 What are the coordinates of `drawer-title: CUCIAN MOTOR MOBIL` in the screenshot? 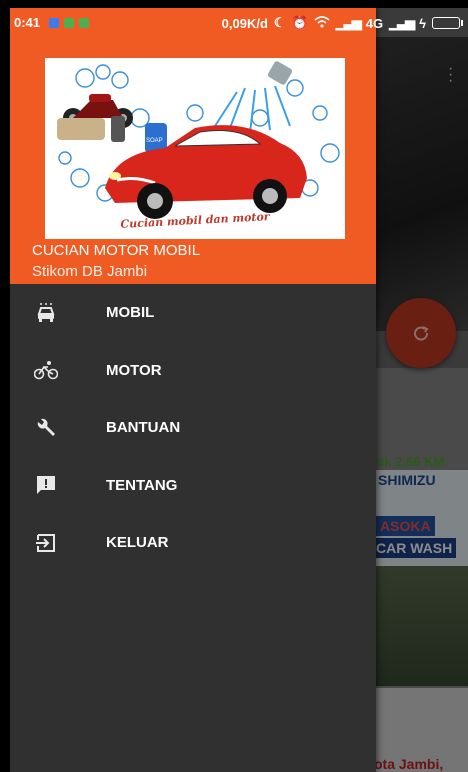 It's located at (116, 250).